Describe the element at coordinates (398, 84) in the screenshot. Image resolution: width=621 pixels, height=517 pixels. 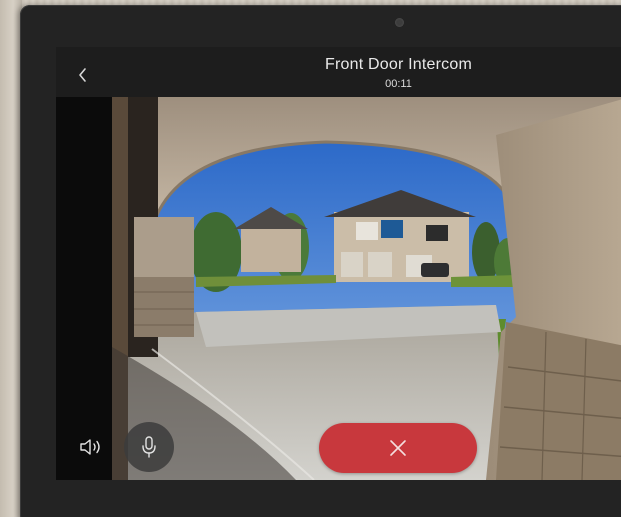
I see `call-duration: 00:11` at that location.